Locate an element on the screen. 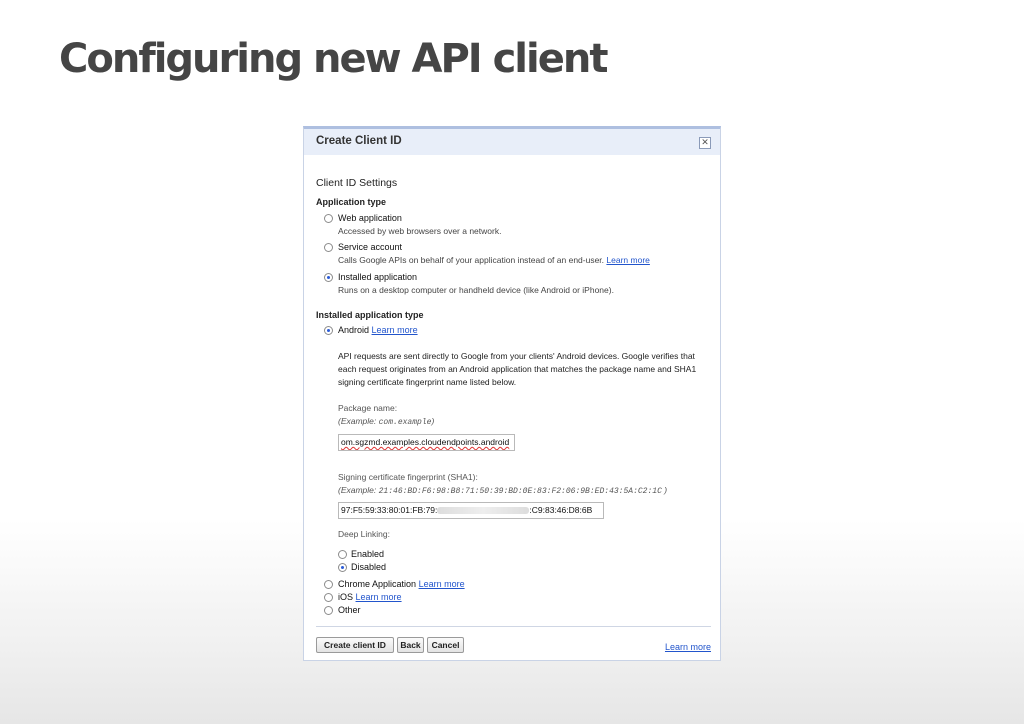  ios-radio is located at coordinates (328, 597).